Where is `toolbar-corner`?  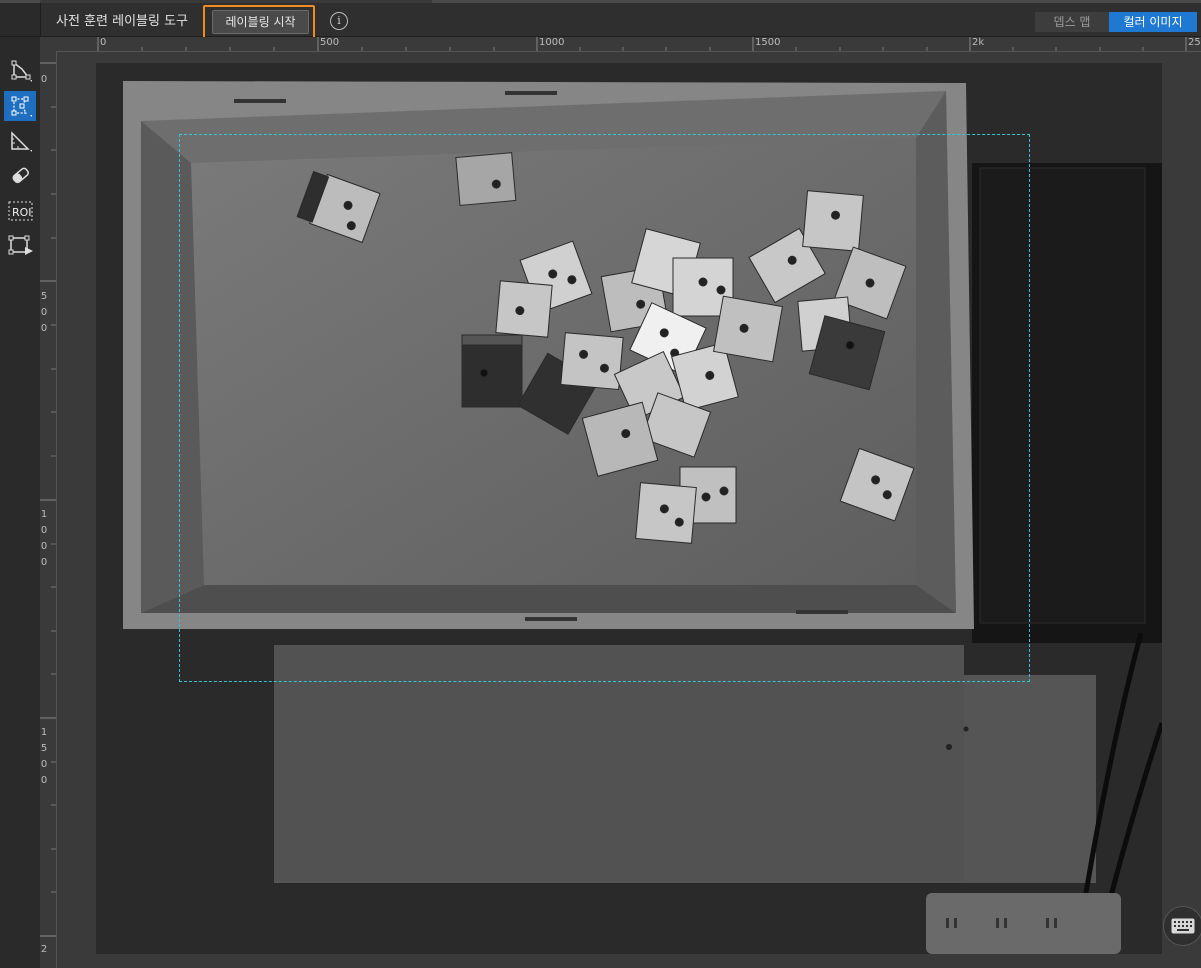 toolbar-corner is located at coordinates (20, 19).